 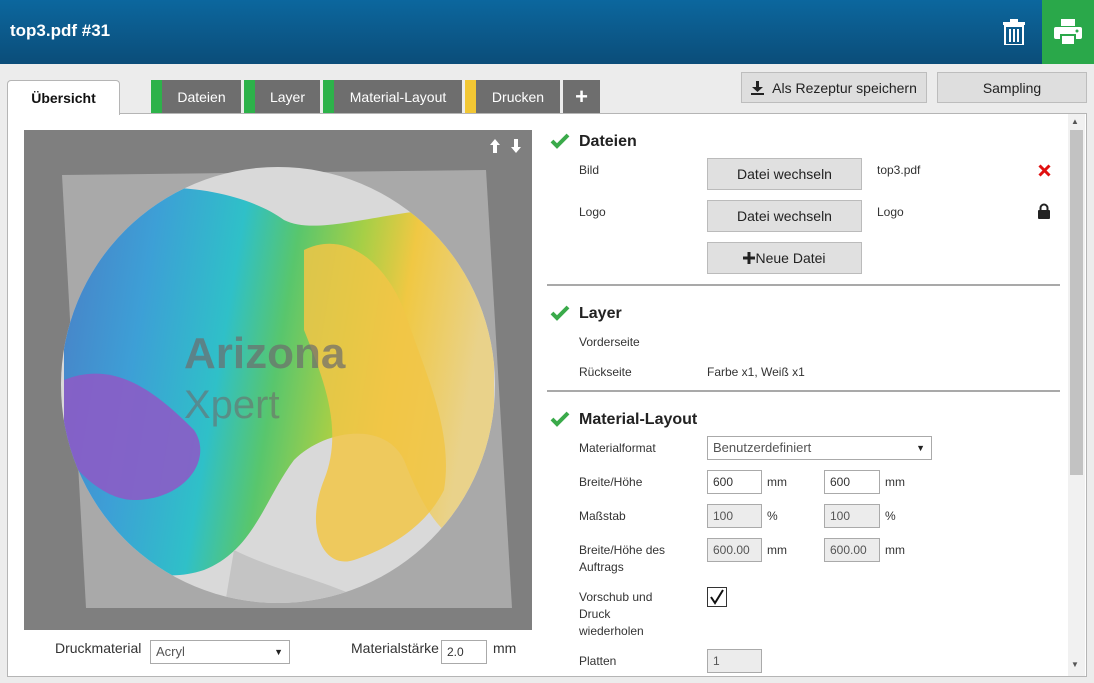 I want to click on brand-text-2: Xpert, so click(x=232, y=405).